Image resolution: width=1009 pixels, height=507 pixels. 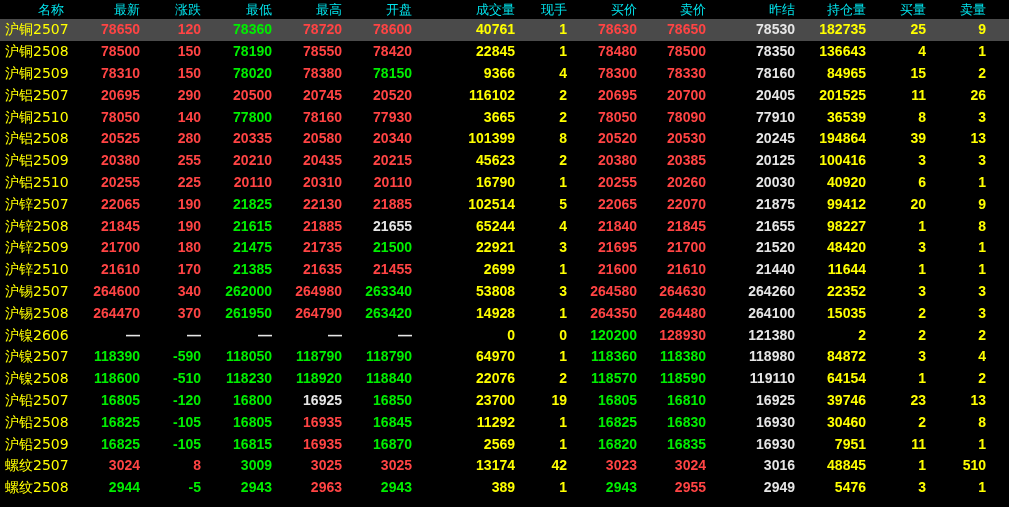 What do you see at coordinates (982, 204) in the screenshot?
I see `table-cell: 9` at bounding box center [982, 204].